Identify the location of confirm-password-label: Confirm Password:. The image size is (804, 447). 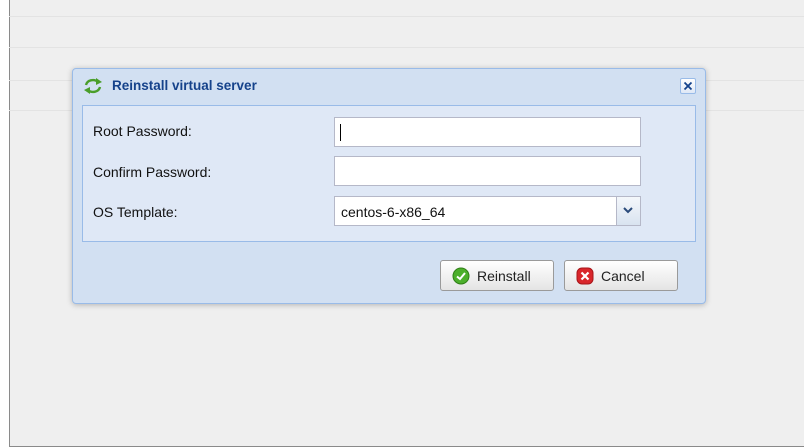
(152, 172).